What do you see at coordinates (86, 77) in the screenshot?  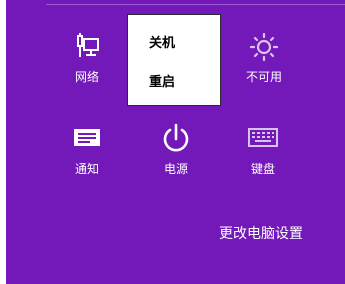 I see `network-label: 网络` at bounding box center [86, 77].